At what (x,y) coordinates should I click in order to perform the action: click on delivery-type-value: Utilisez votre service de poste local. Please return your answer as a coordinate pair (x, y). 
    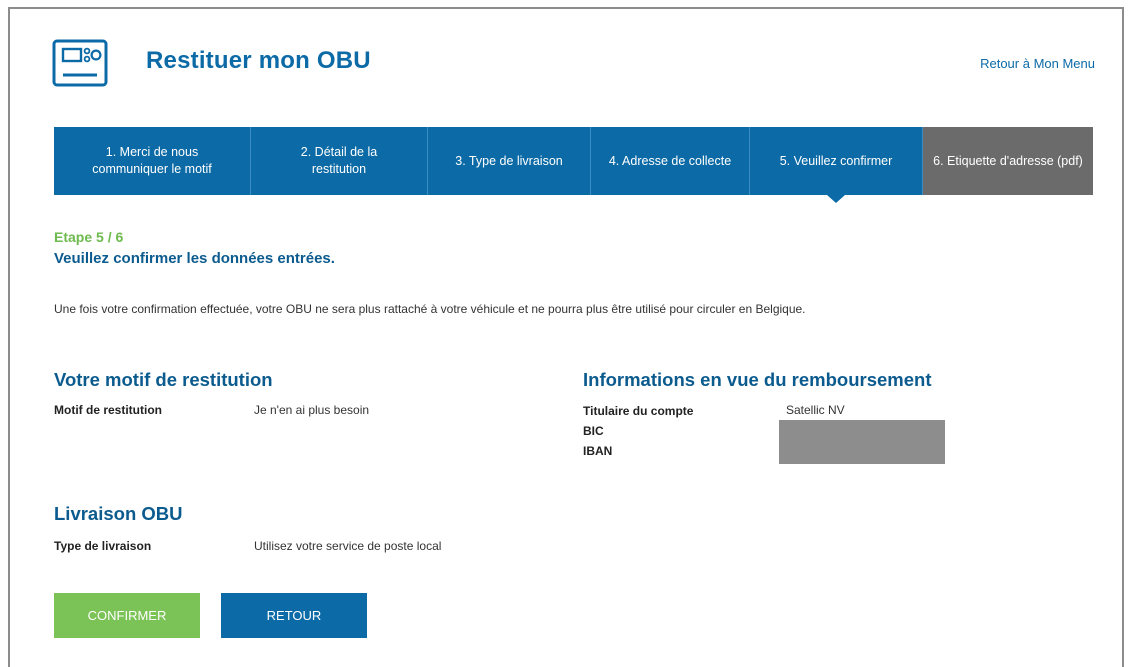
    Looking at the image, I should click on (348, 546).